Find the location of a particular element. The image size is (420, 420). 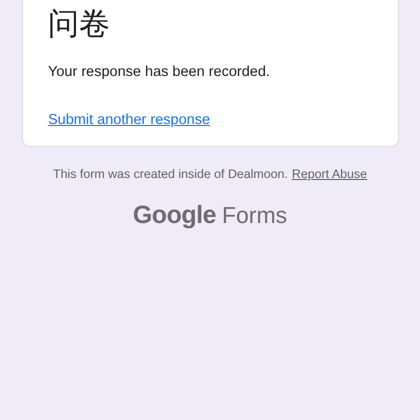

logo-brand: Google is located at coordinates (174, 215).